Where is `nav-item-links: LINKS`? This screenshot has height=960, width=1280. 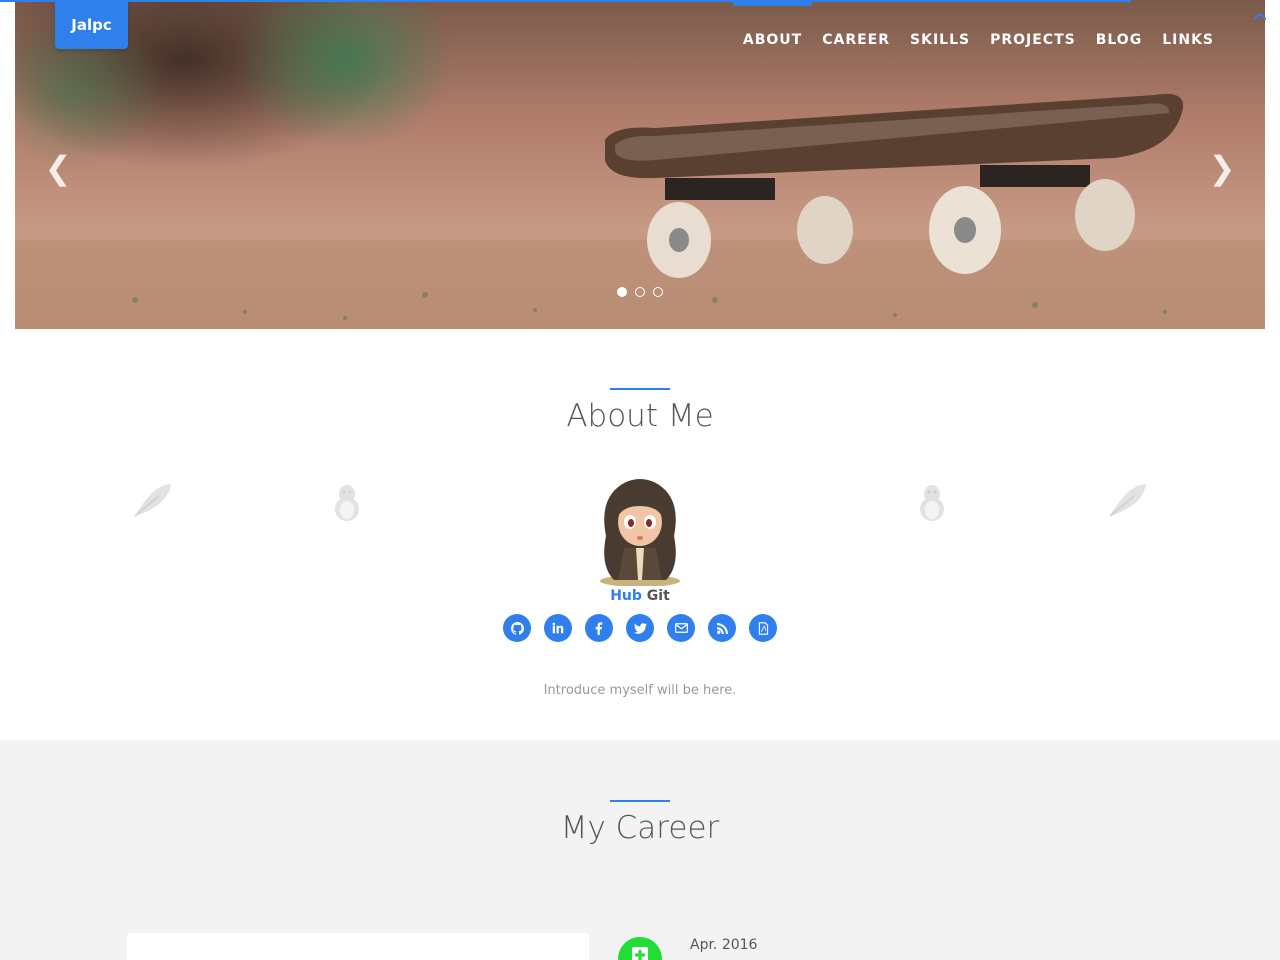 nav-item-links: LINKS is located at coordinates (1188, 40).